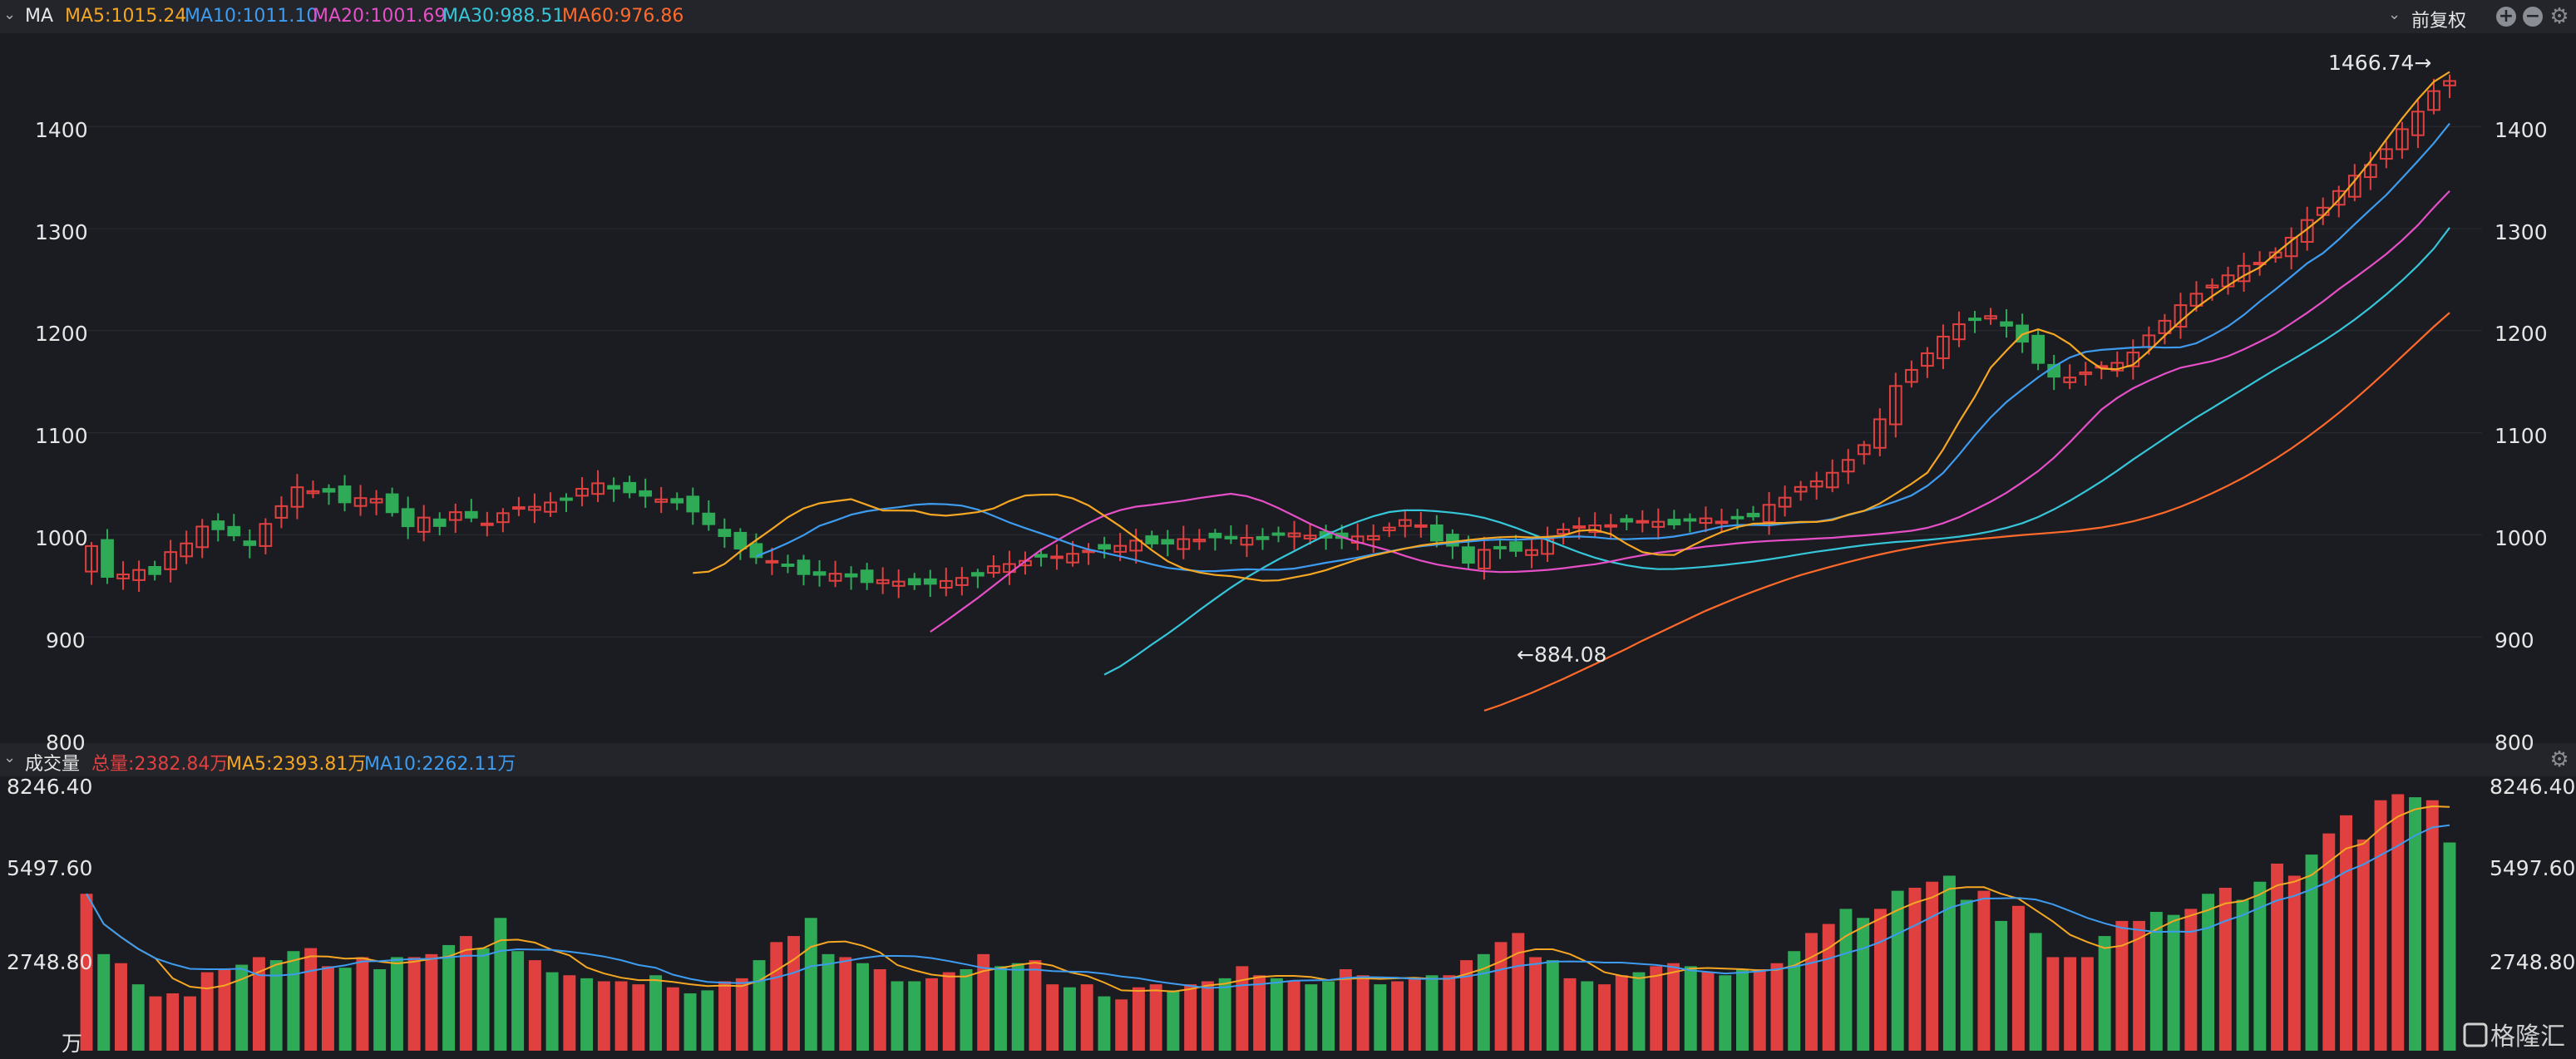  I want to click on high-price-label: 1466.74→, so click(2379, 63).